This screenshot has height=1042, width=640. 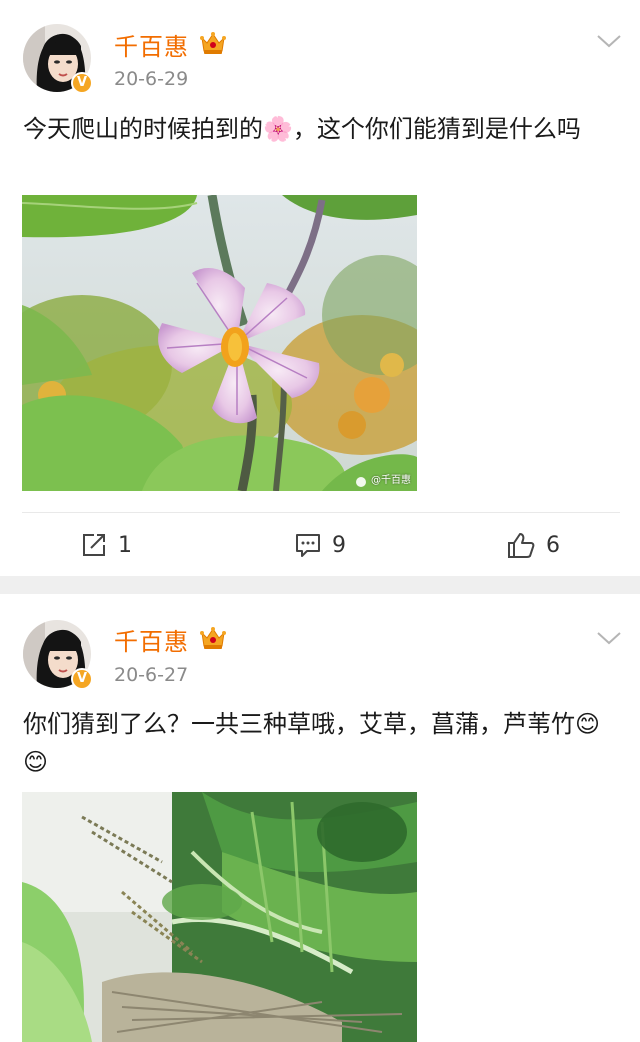 What do you see at coordinates (125, 545) in the screenshot?
I see `repost-count: 1` at bounding box center [125, 545].